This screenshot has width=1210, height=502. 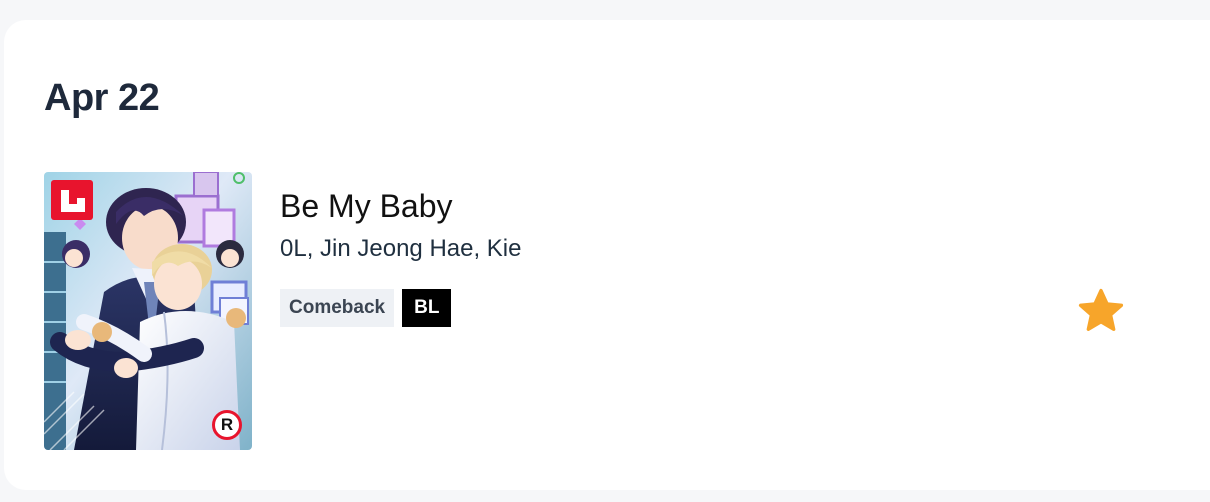 I want to click on tag-list: Comeback BL, so click(x=401, y=308).